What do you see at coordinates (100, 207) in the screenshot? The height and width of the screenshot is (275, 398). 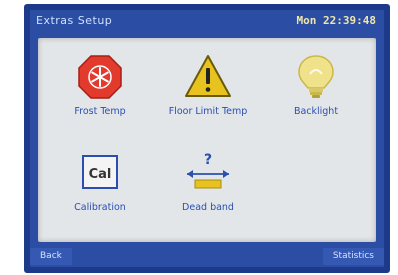 I see `calibration-label: Calibration` at bounding box center [100, 207].